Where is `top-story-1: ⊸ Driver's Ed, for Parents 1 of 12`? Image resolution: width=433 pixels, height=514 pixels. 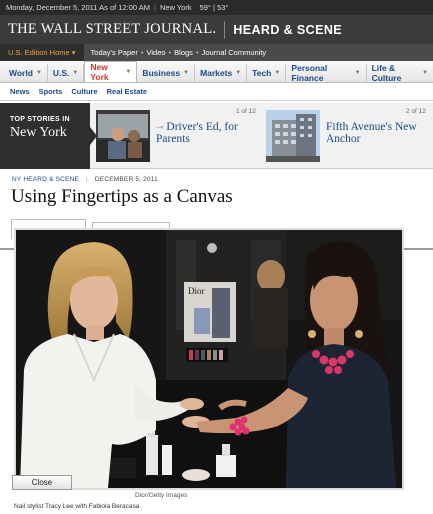
top-story-1: ⊸ Driver's Ed, for Parents 1 of 12 is located at coordinates (178, 136).